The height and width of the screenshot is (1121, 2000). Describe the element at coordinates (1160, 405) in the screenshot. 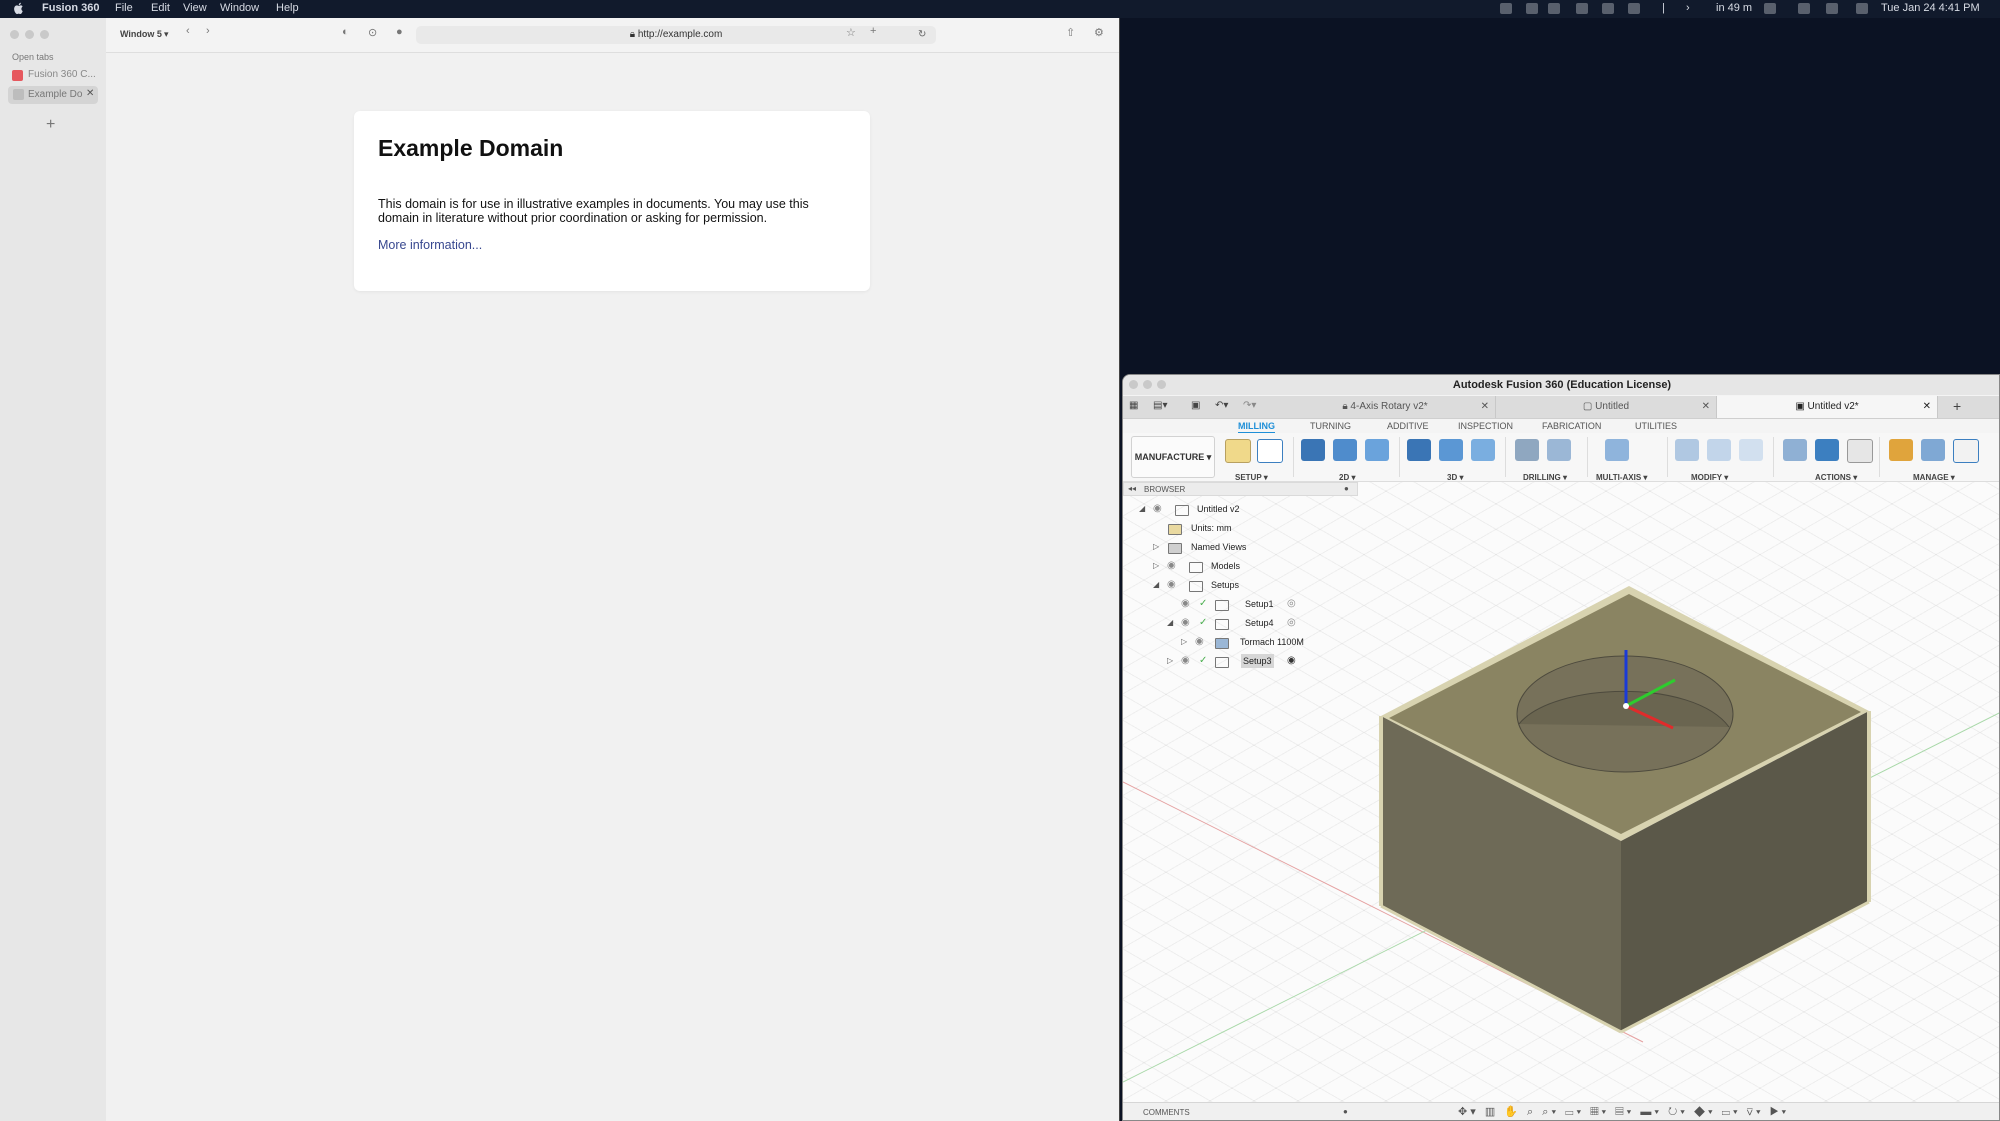

I see `file-menu-icon: ▤▾` at that location.